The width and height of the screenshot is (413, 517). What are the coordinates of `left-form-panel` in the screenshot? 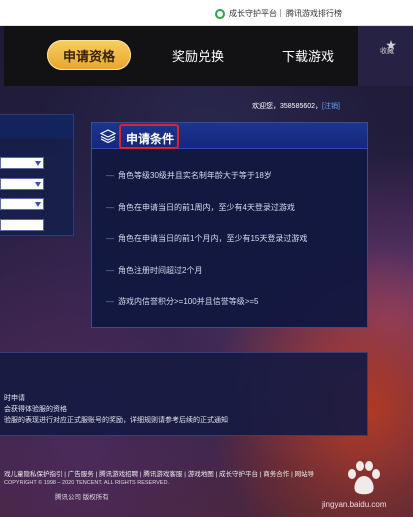 It's located at (37, 175).